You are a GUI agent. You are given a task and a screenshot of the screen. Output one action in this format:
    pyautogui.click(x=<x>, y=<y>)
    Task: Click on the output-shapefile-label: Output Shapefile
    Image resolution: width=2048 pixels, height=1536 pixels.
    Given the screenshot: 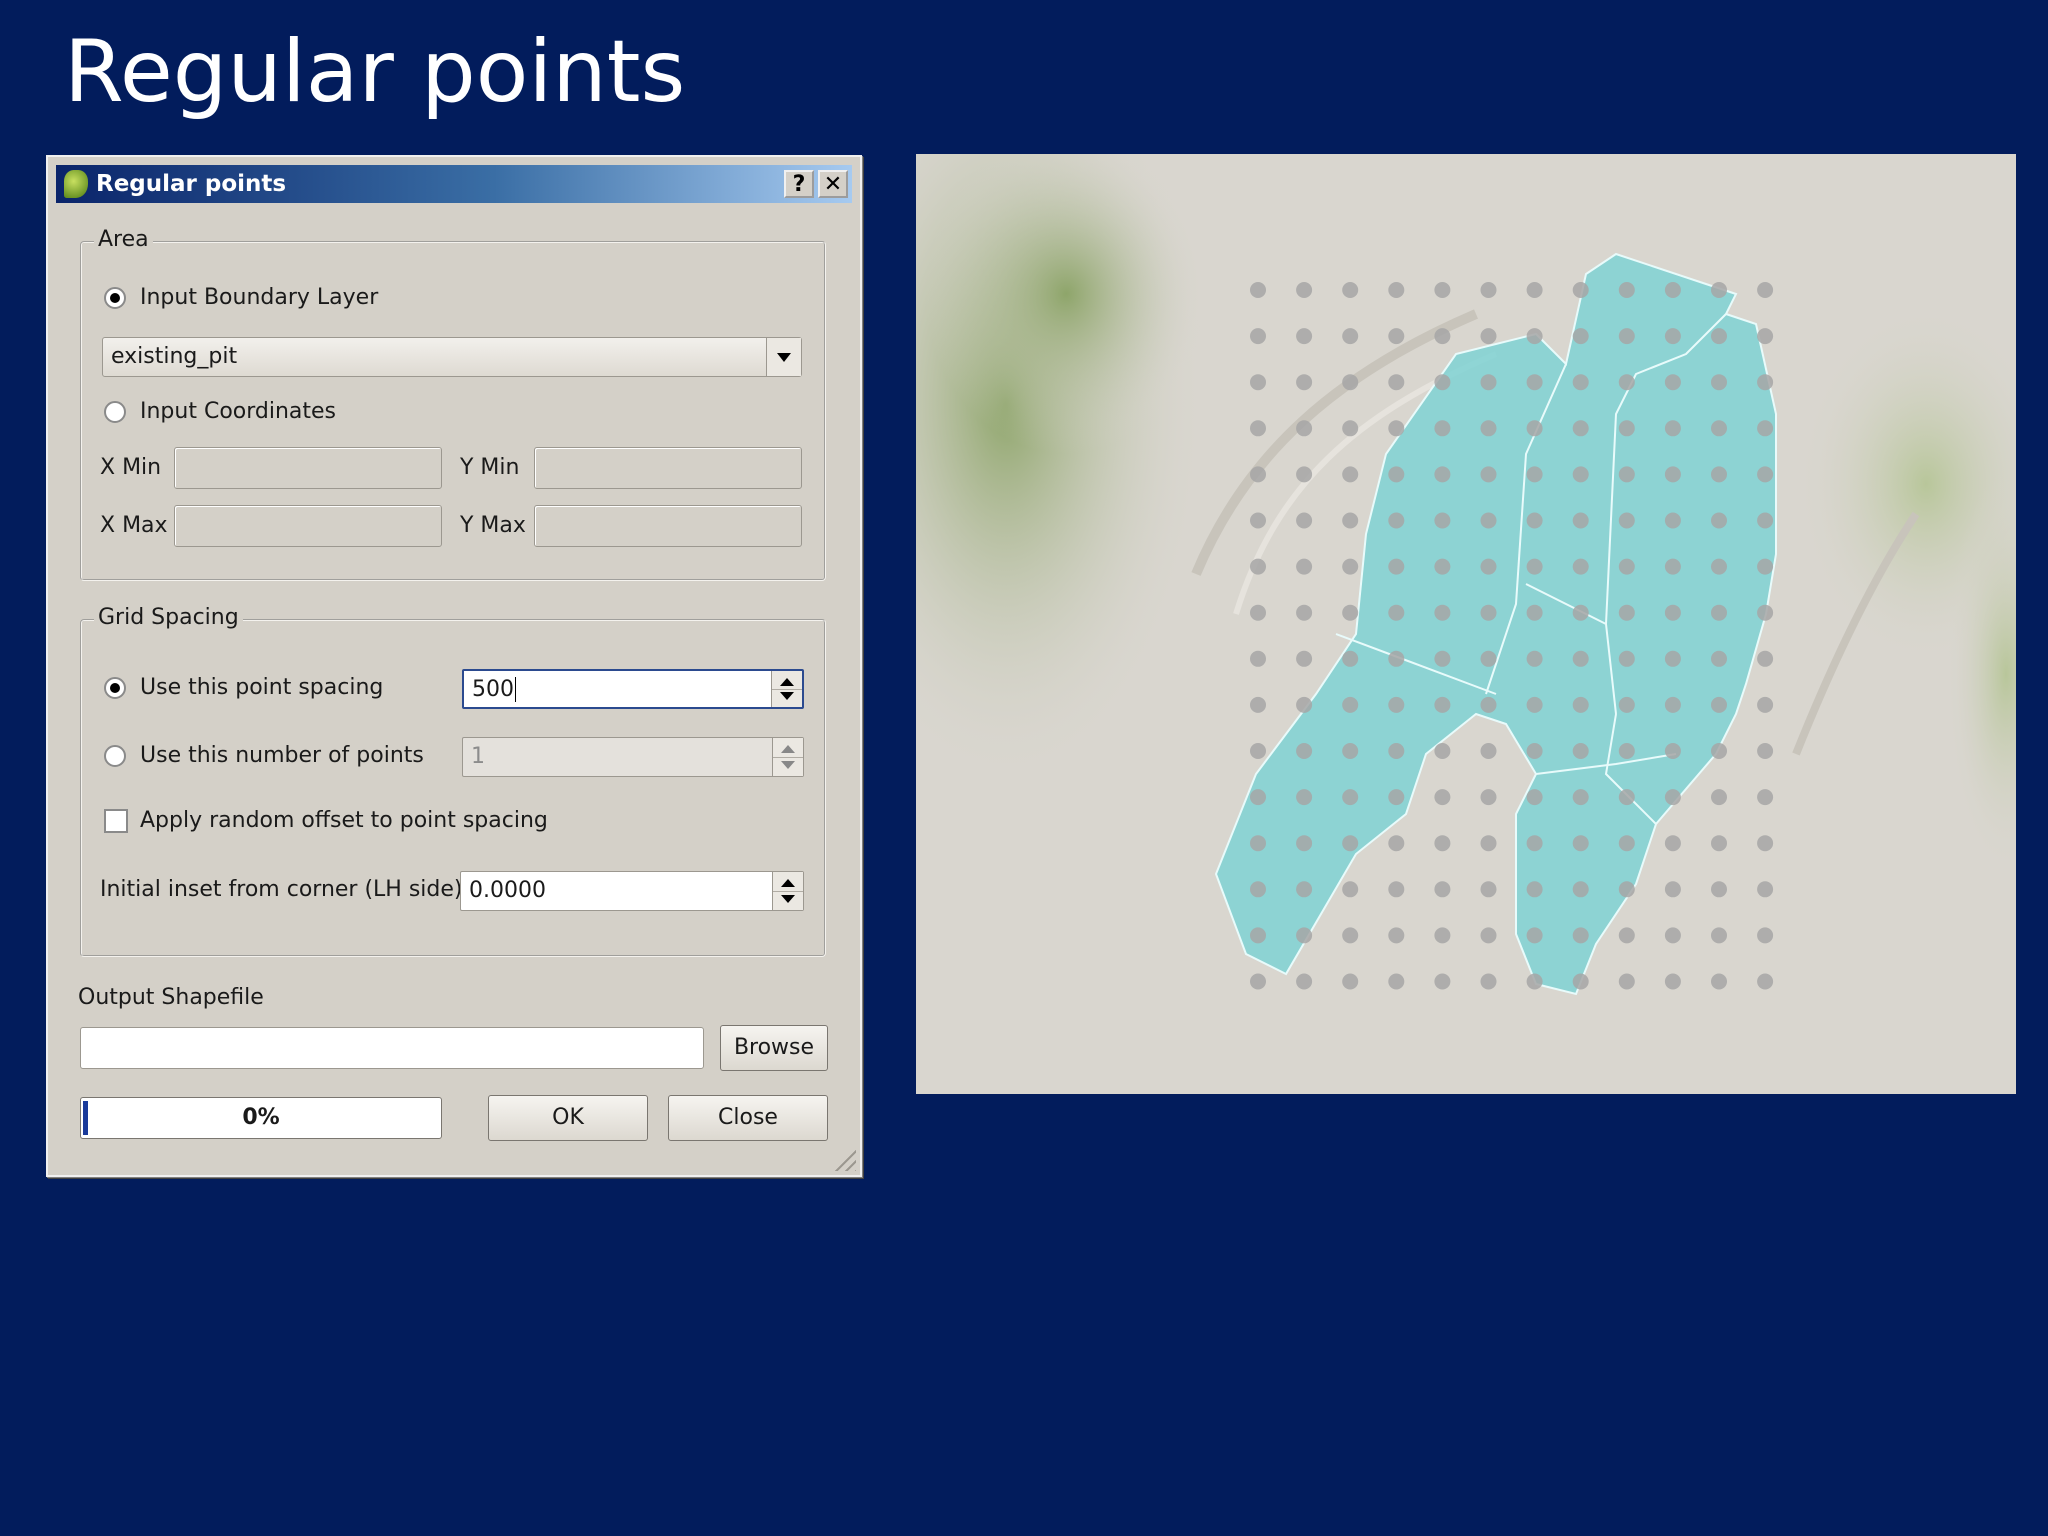 What is the action you would take?
    pyautogui.click(x=171, y=997)
    